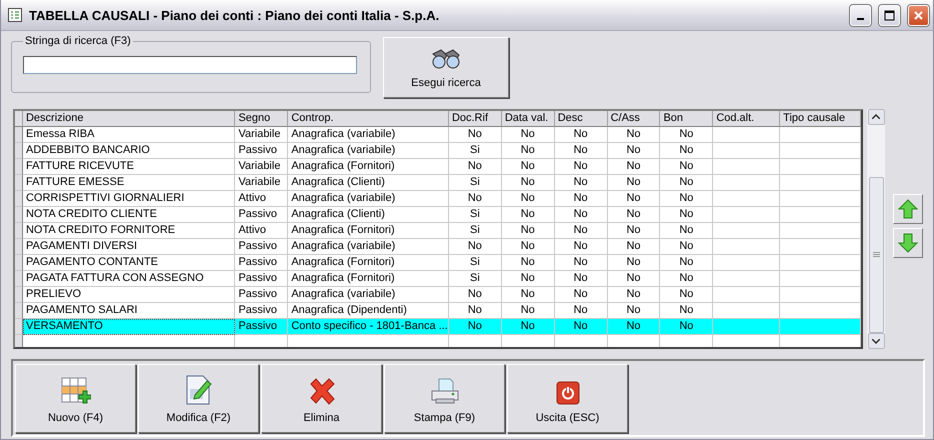 This screenshot has height=440, width=934. I want to click on table-row: PRELIEVO Passivo Anagrafica (variabile) No No No No No, so click(438, 295).